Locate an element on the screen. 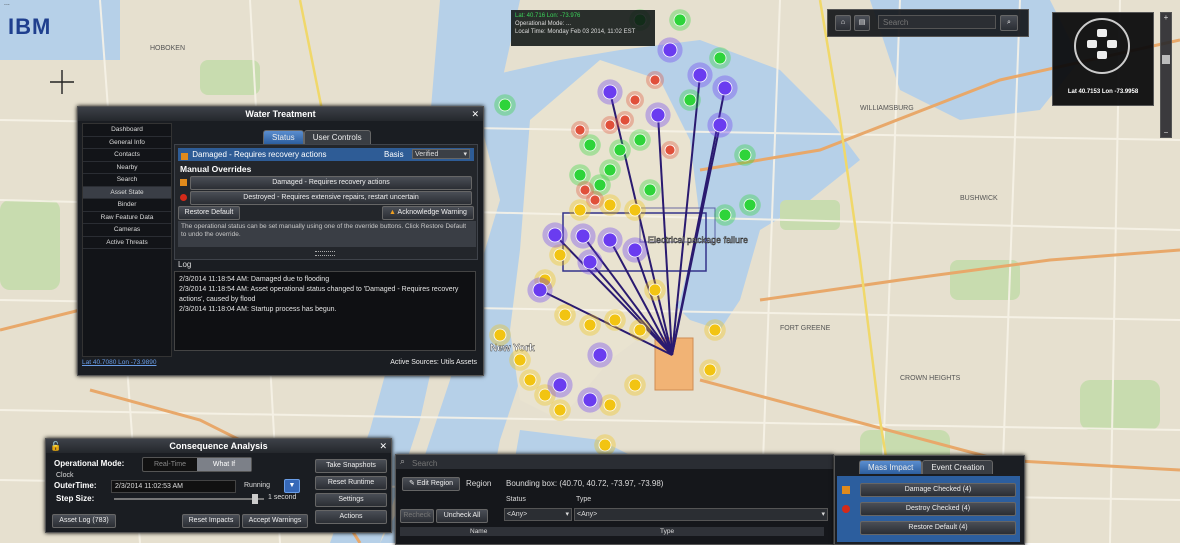  bottom-search-input is located at coordinates (562, 463).